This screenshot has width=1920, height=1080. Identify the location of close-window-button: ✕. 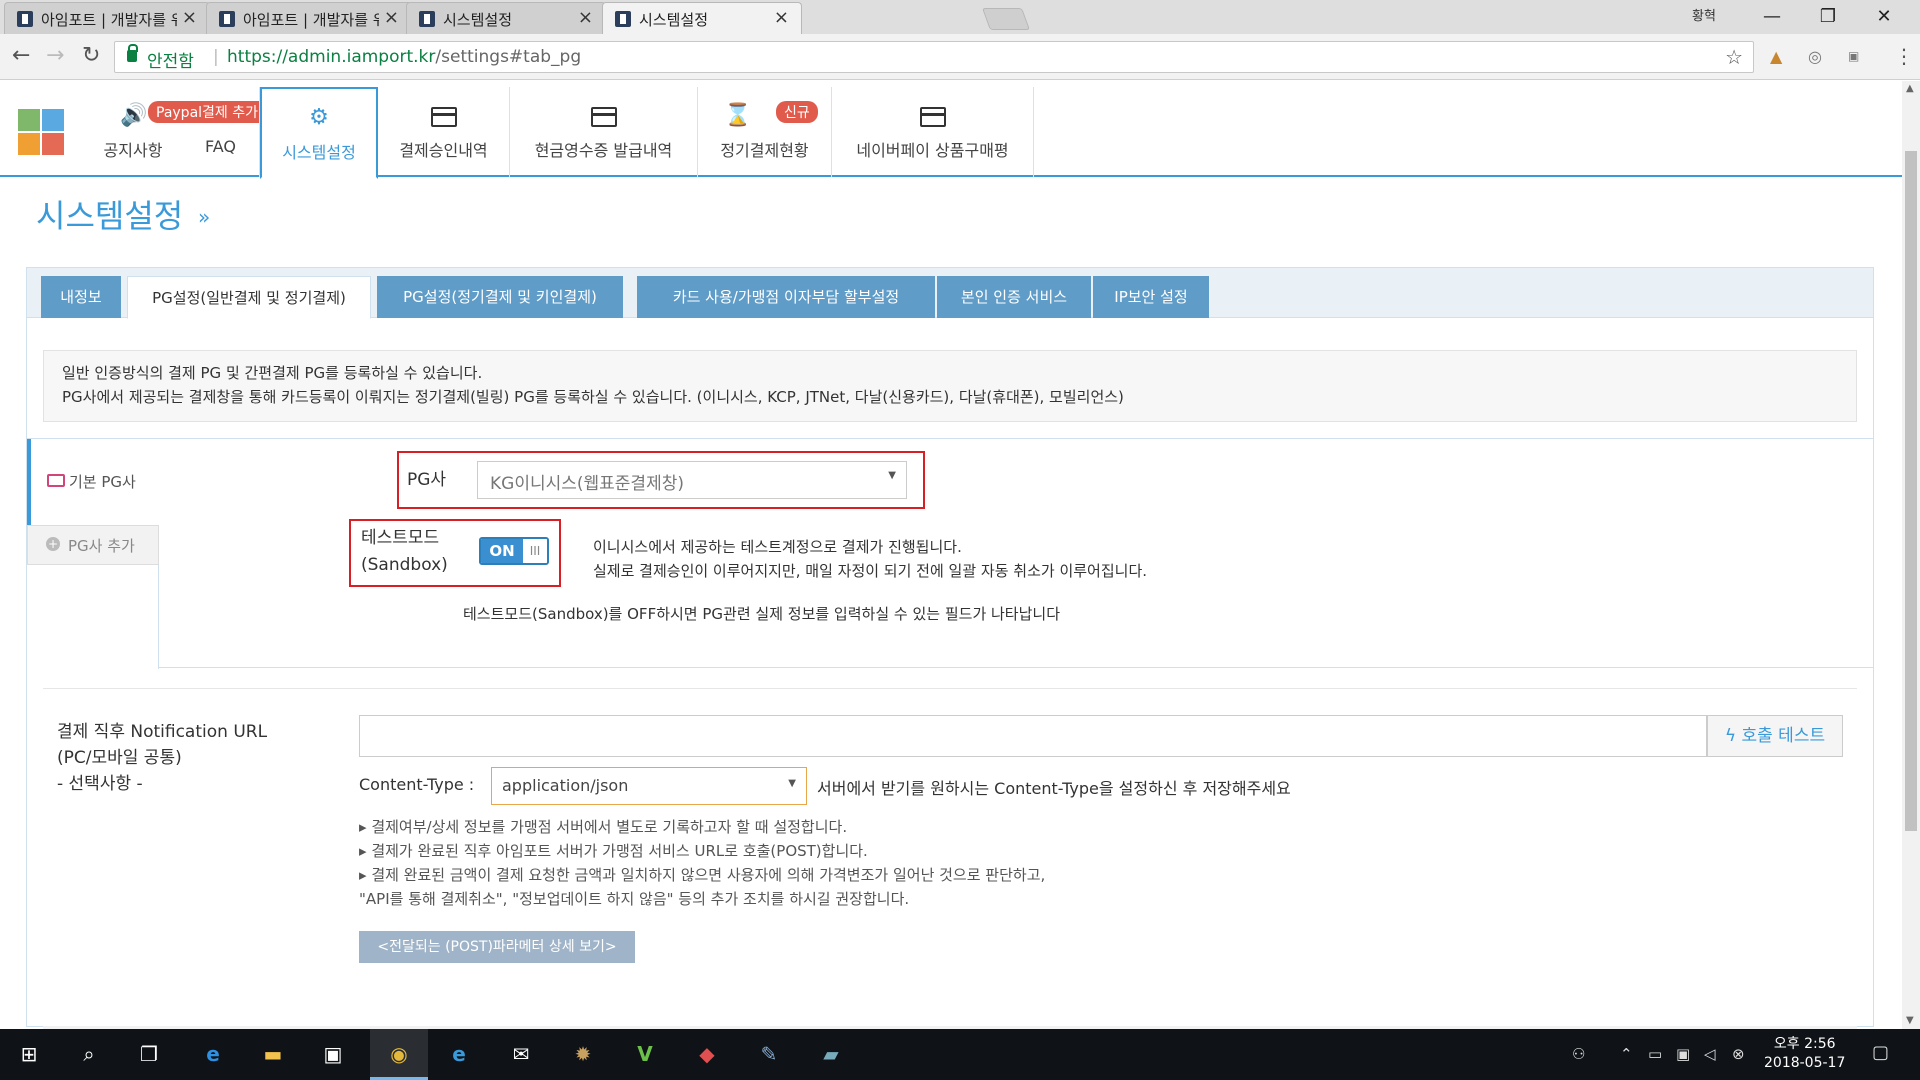
(1884, 17).